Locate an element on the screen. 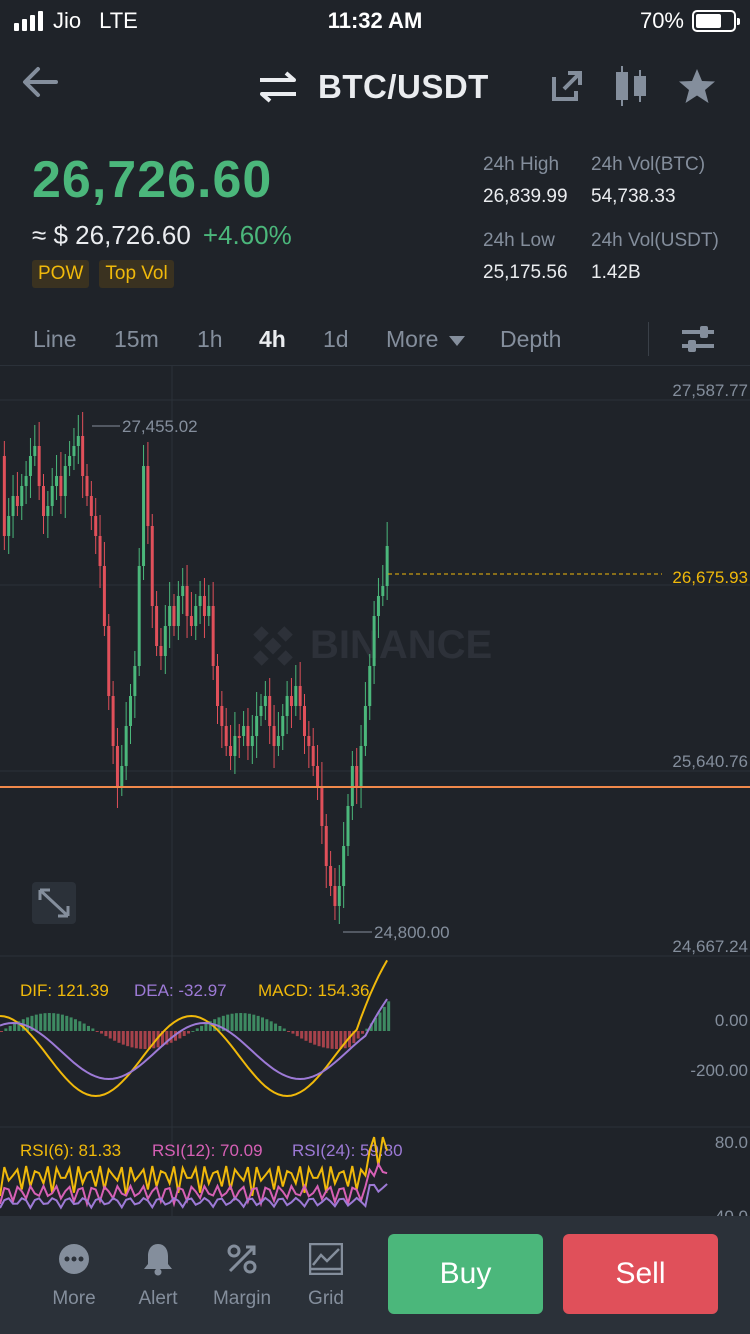 The image size is (750, 1334). nav-margin-label: Margin is located at coordinates (242, 1298).